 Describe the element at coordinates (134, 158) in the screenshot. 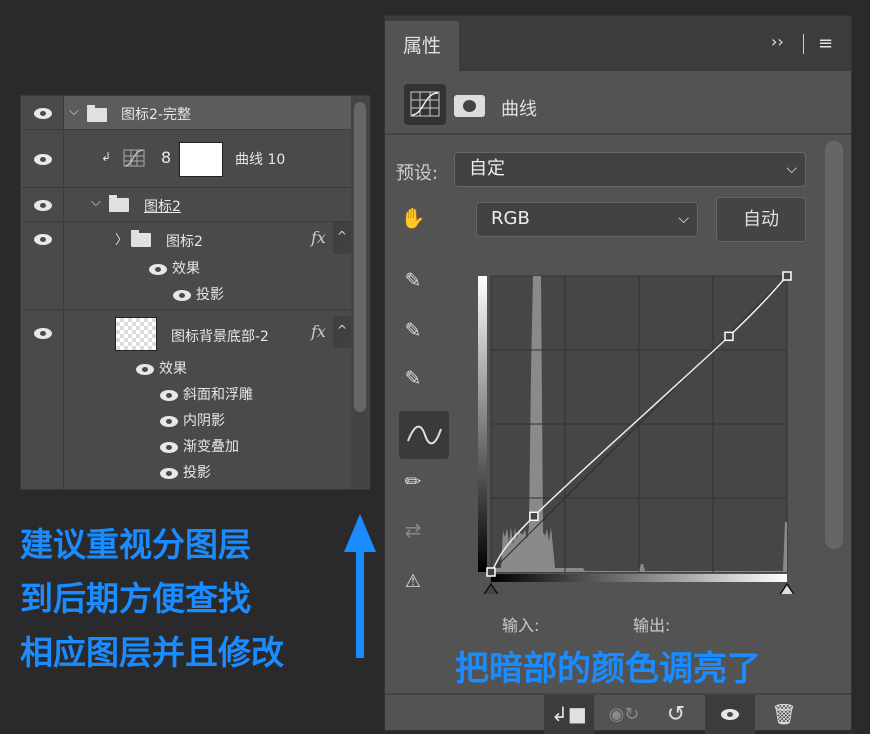

I see `curves-icon` at that location.